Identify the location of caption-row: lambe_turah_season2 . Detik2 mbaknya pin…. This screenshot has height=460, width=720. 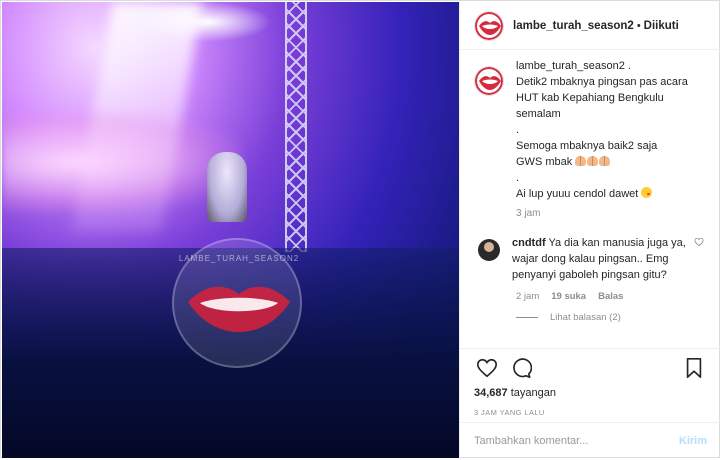
(590, 130).